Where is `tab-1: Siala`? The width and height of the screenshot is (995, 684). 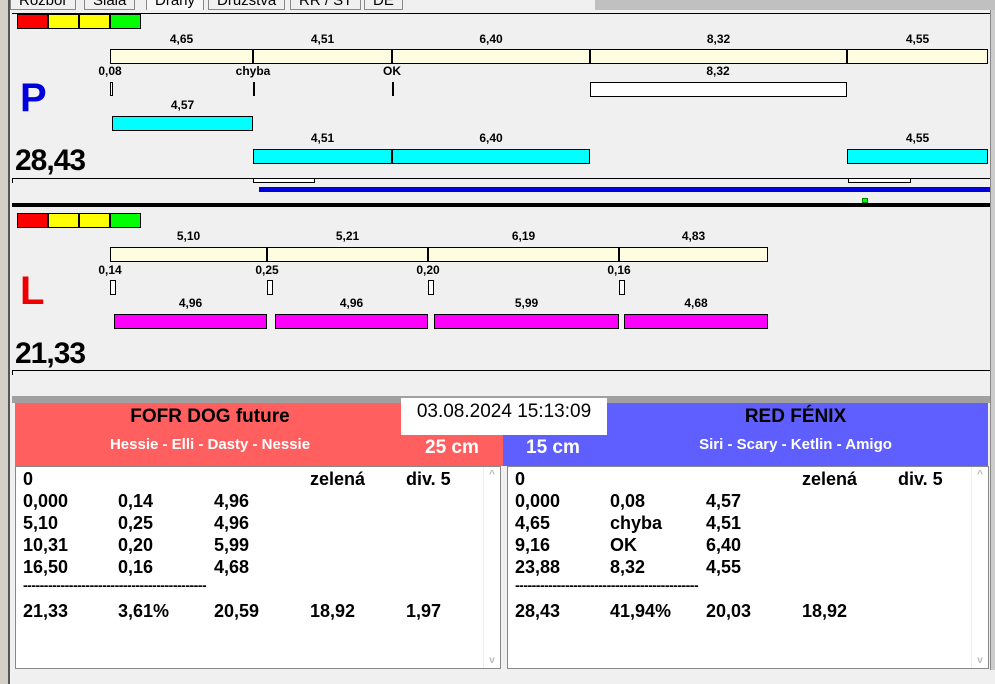 tab-1: Siala is located at coordinates (110, 5).